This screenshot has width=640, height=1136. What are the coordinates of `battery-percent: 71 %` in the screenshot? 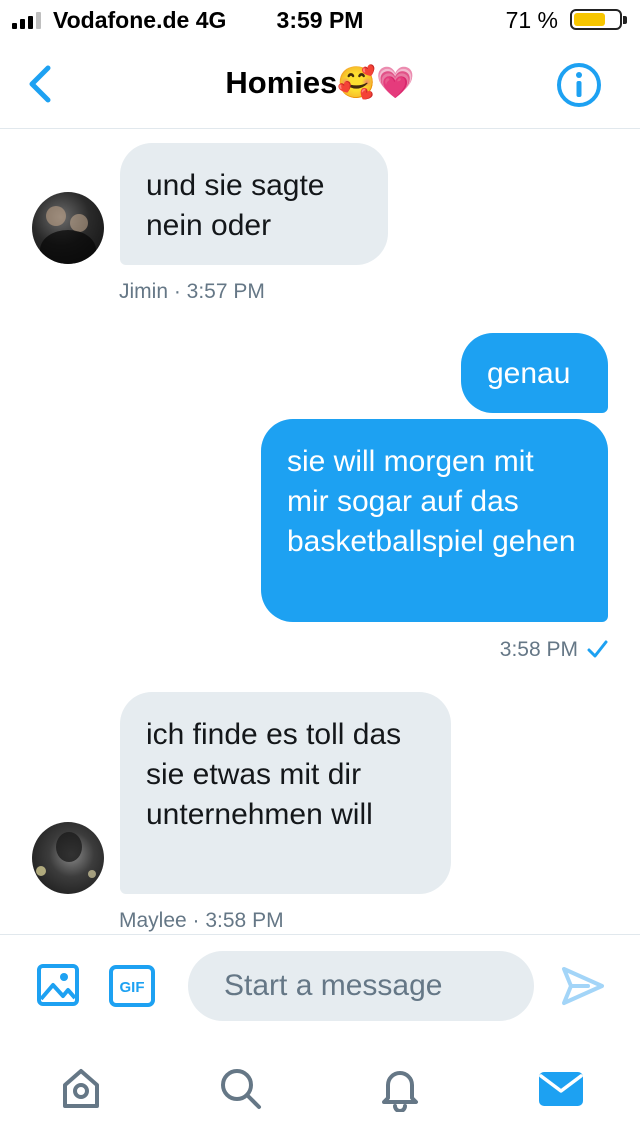 It's located at (531, 20).